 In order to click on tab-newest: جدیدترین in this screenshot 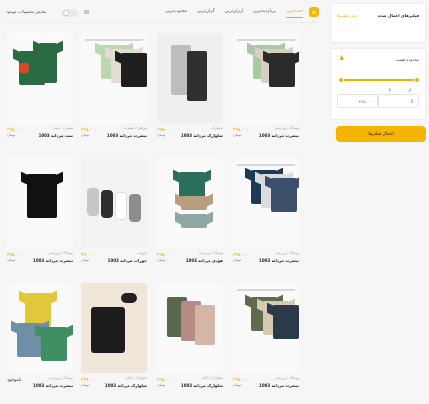, I will do `click(294, 13)`.